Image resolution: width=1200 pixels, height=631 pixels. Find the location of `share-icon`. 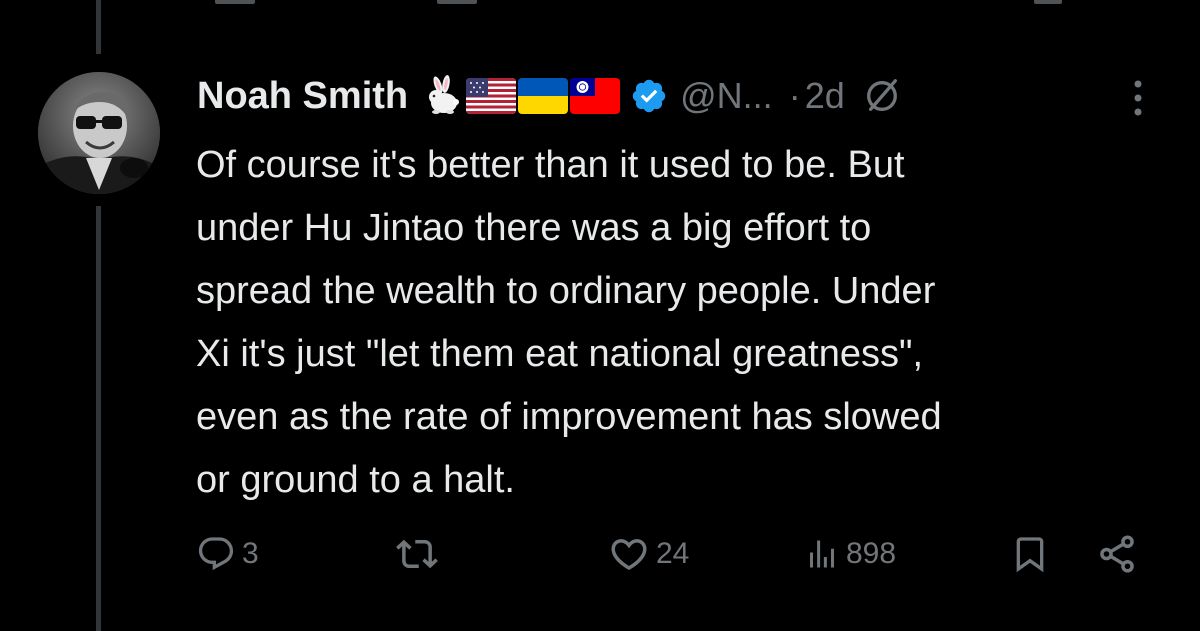

share-icon is located at coordinates (1117, 554).